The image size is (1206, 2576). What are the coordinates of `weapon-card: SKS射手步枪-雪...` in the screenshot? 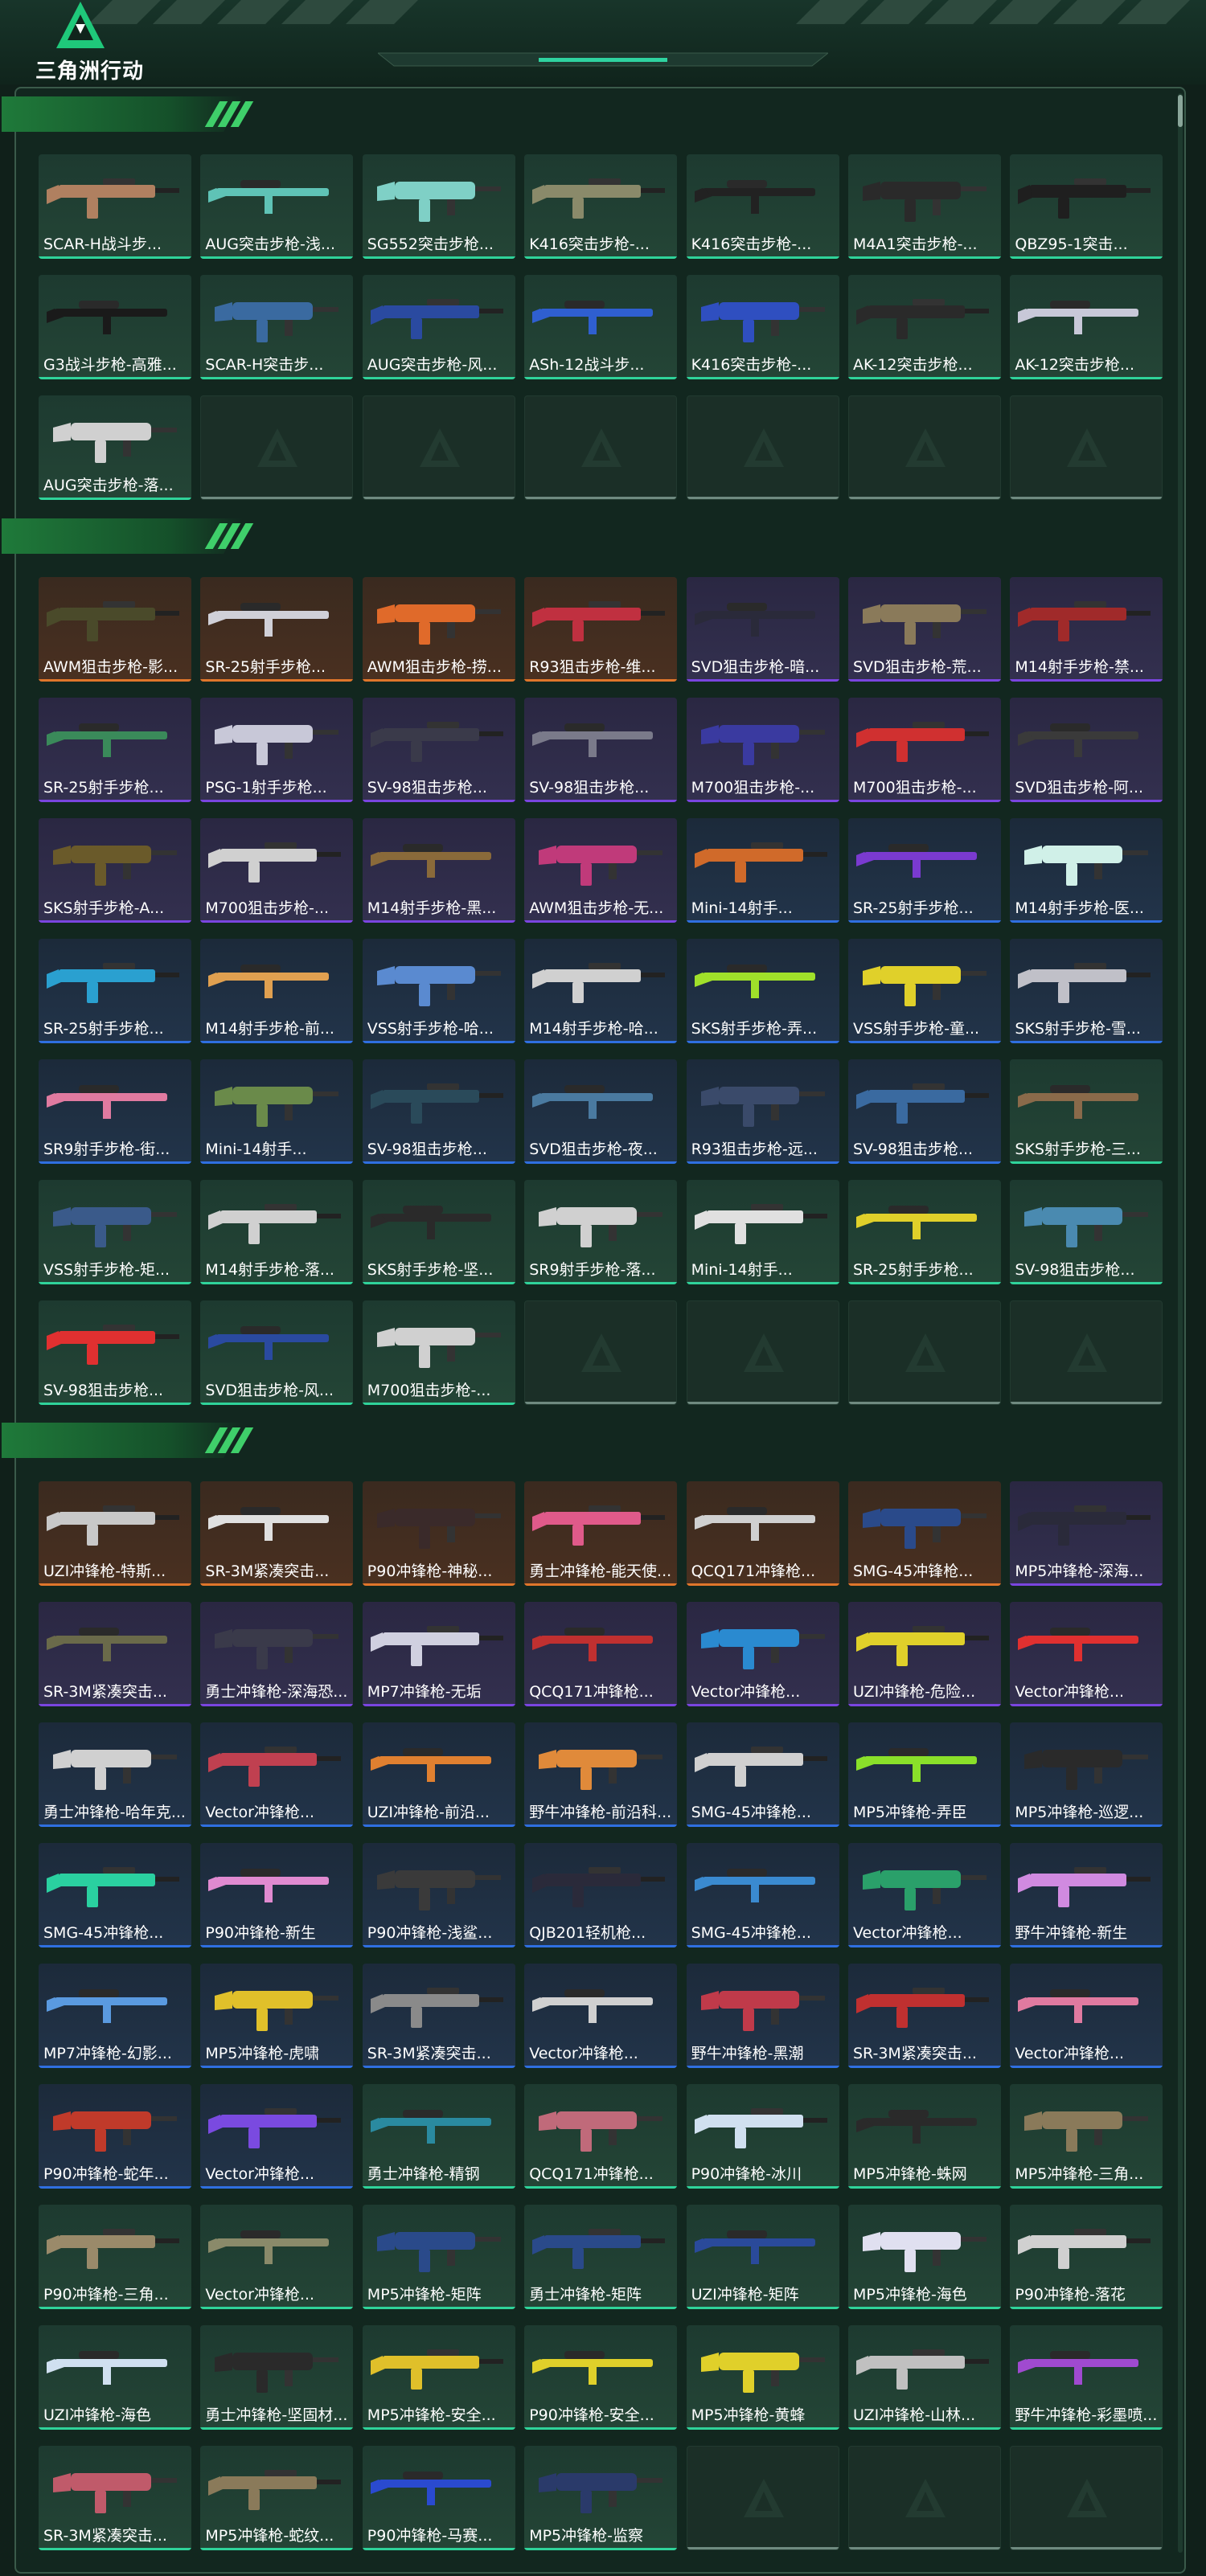 It's located at (1086, 991).